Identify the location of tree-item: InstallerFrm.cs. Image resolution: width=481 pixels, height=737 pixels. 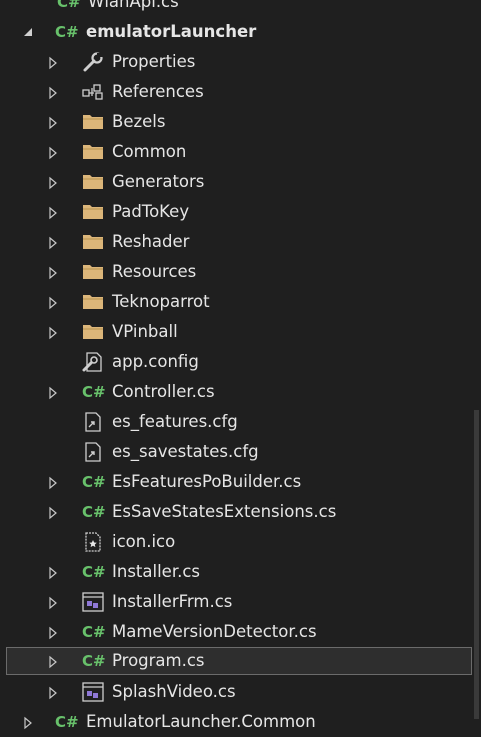
(235, 602).